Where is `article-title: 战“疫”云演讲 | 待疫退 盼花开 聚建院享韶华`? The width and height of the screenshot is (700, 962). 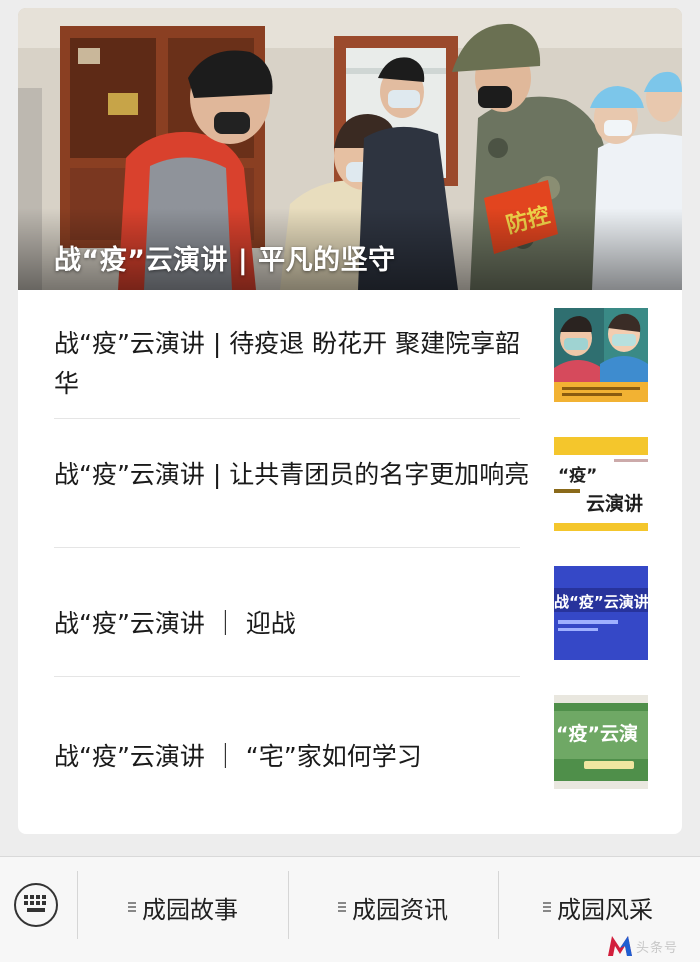
article-title: 战“疫”云演讲 | 待疫退 盼花开 聚建院享韶华 is located at coordinates (287, 363).